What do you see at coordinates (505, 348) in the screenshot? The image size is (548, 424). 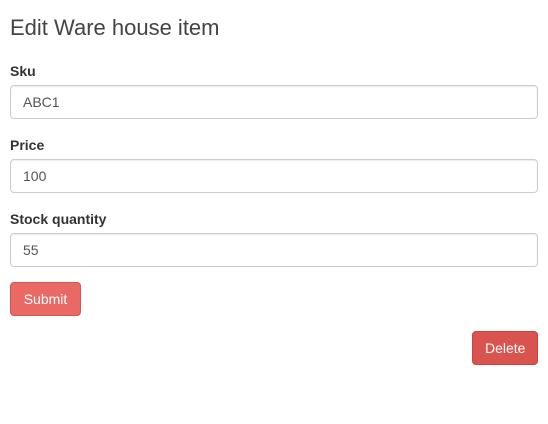 I see `delete-button: Delete` at bounding box center [505, 348].